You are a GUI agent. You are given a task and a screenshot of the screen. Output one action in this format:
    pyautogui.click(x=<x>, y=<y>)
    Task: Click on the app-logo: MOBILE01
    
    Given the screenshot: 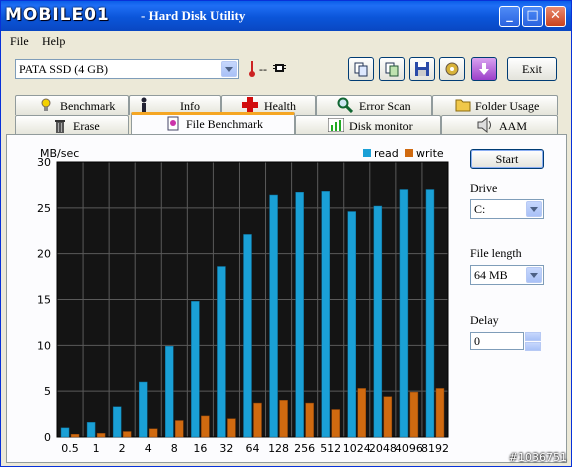 What is the action you would take?
    pyautogui.click(x=57, y=15)
    